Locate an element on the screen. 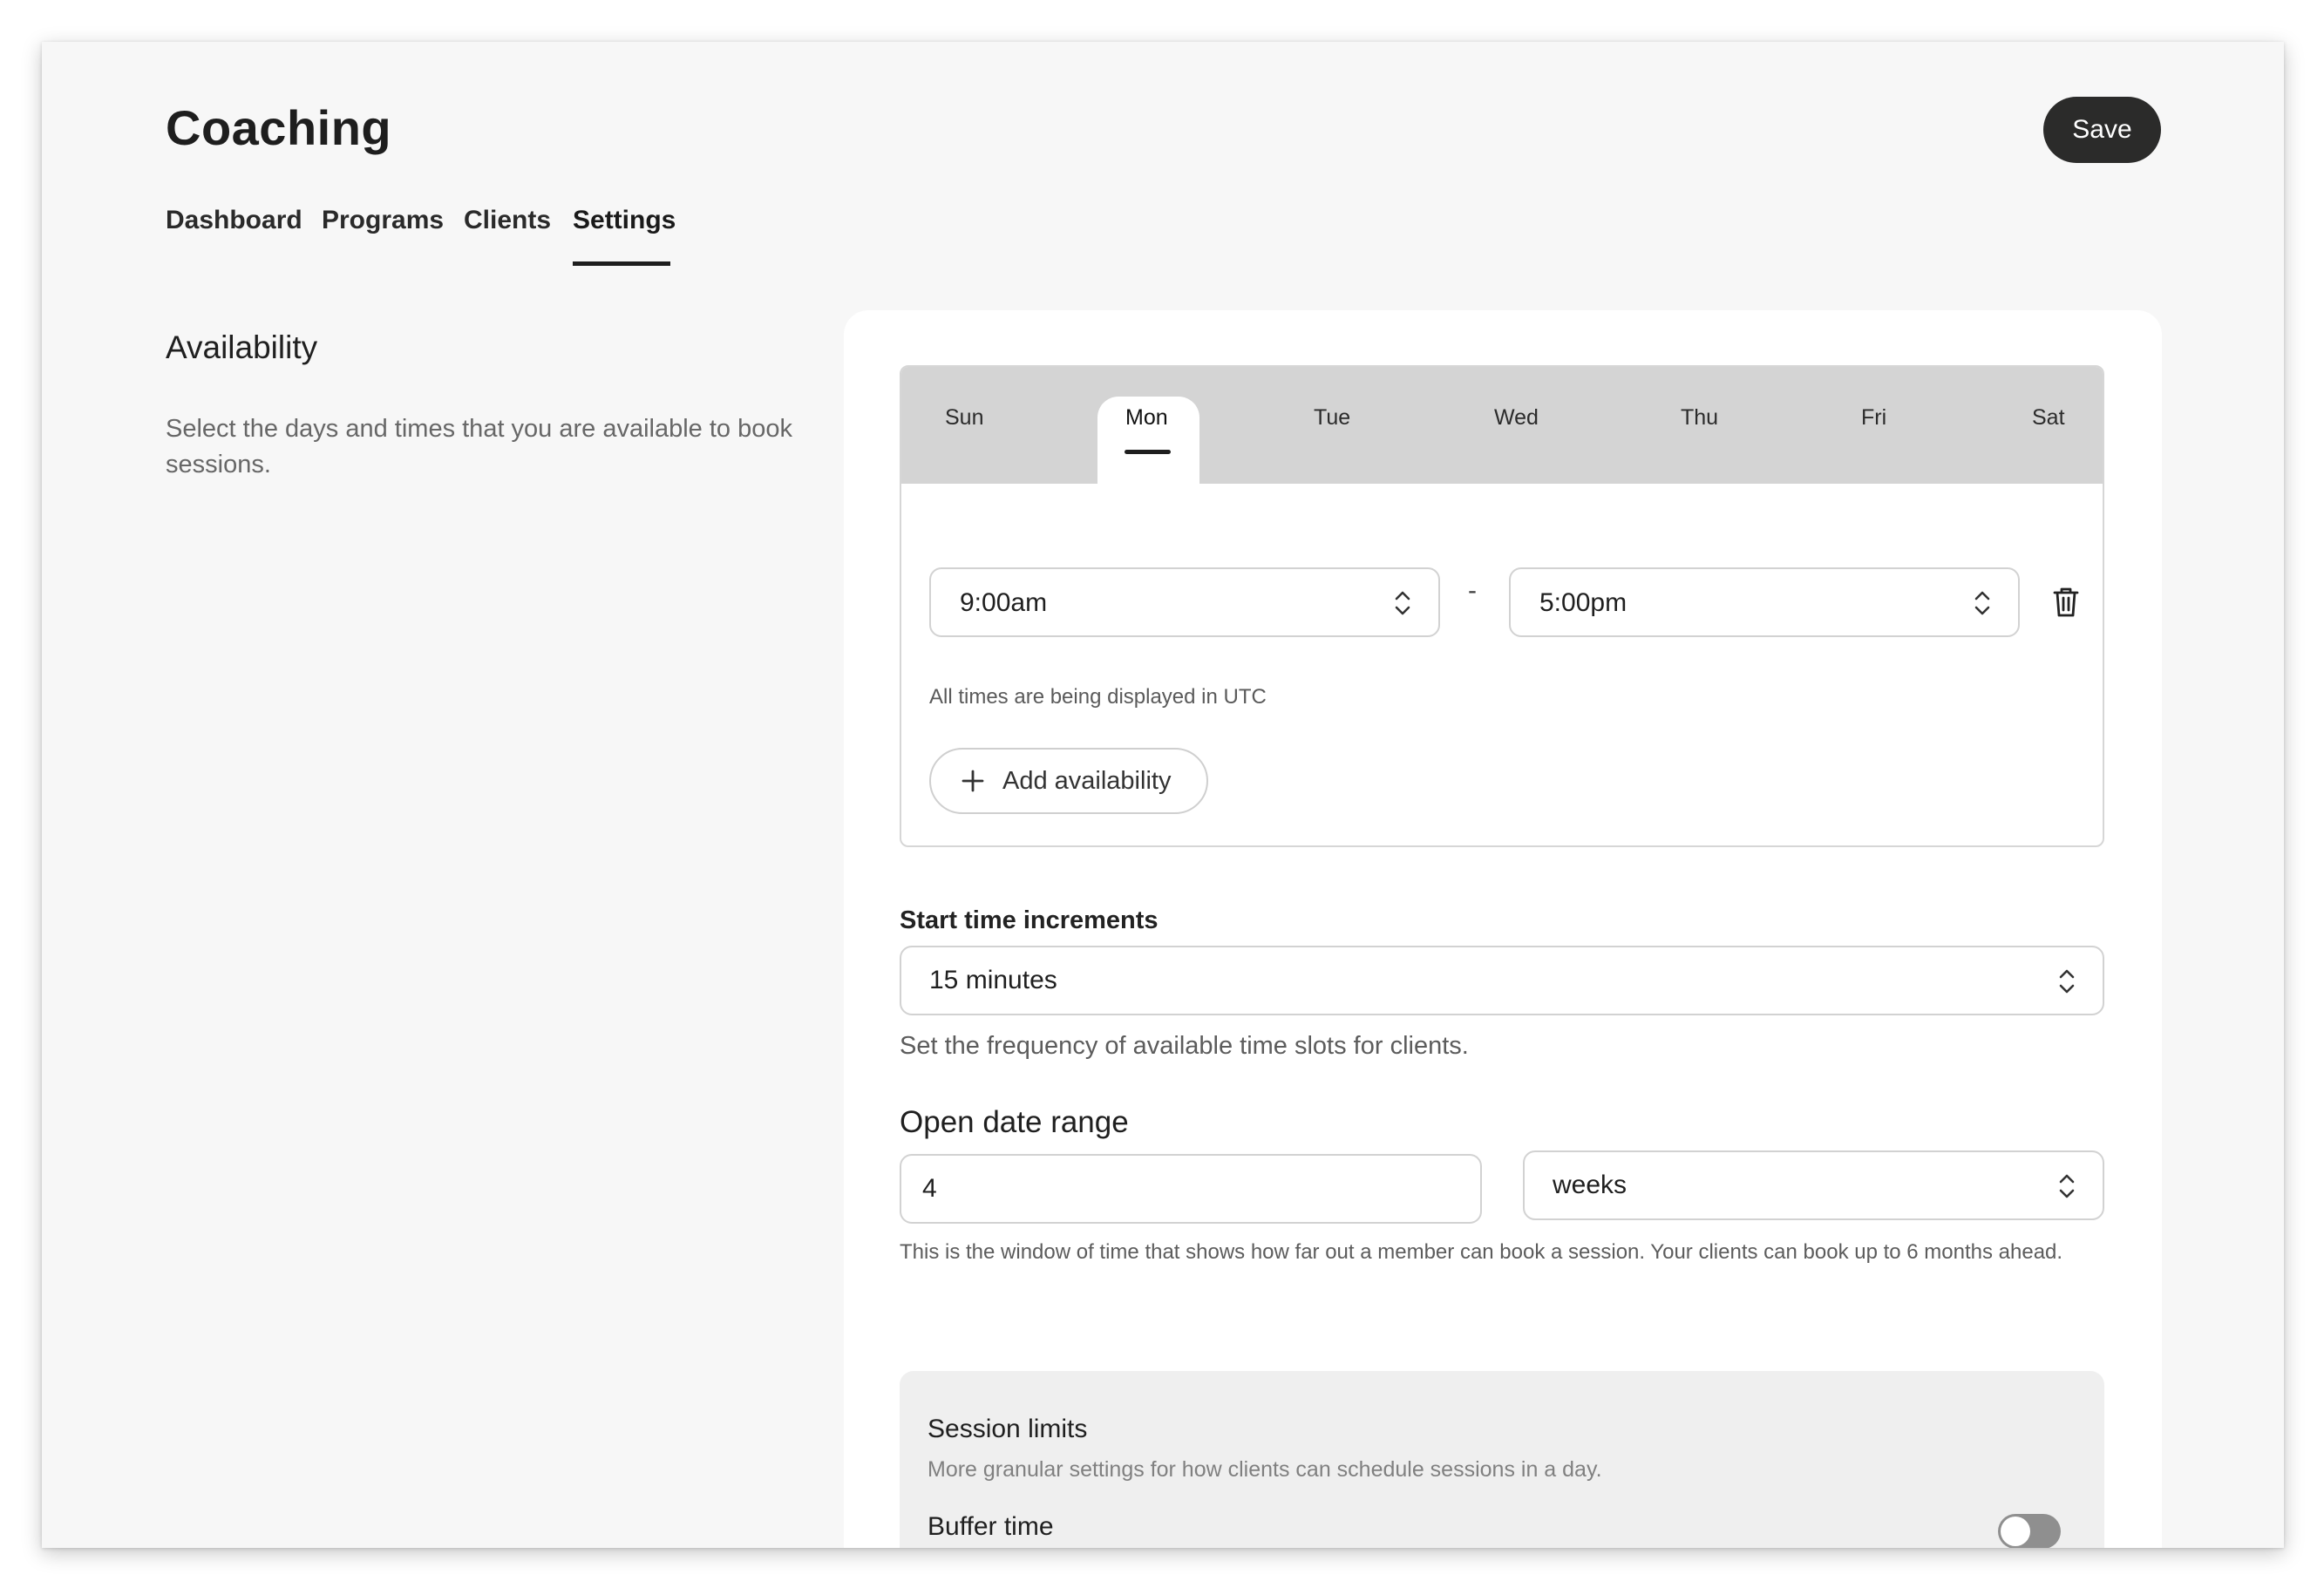 Image resolution: width=2324 pixels, height=1588 pixels. timezone-note: All times are being displayed in UTC is located at coordinates (1098, 697).